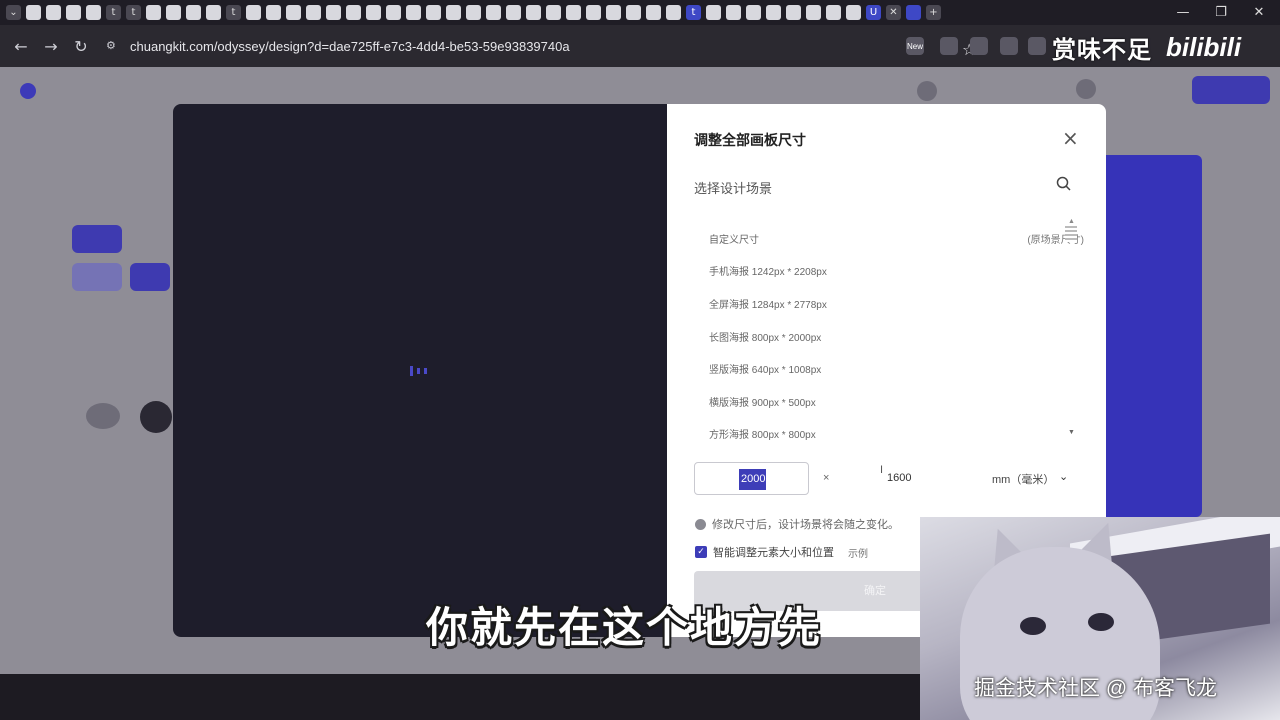  What do you see at coordinates (762, 436) in the screenshot?
I see `scene-option-label: 方形海报 800px * 800px` at bounding box center [762, 436].